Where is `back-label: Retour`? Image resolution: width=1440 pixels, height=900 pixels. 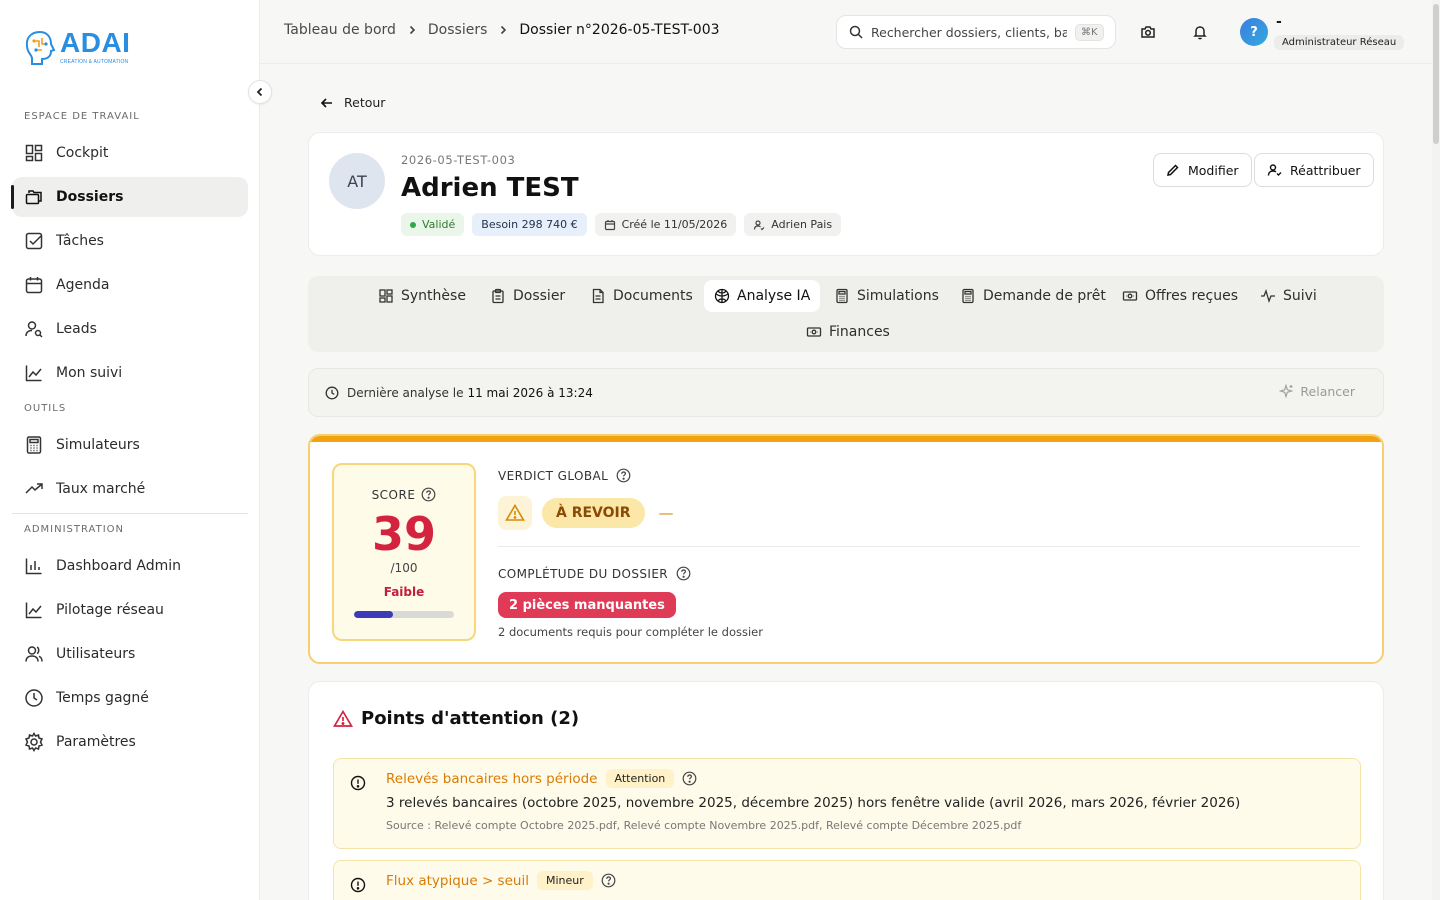
back-label: Retour is located at coordinates (365, 102).